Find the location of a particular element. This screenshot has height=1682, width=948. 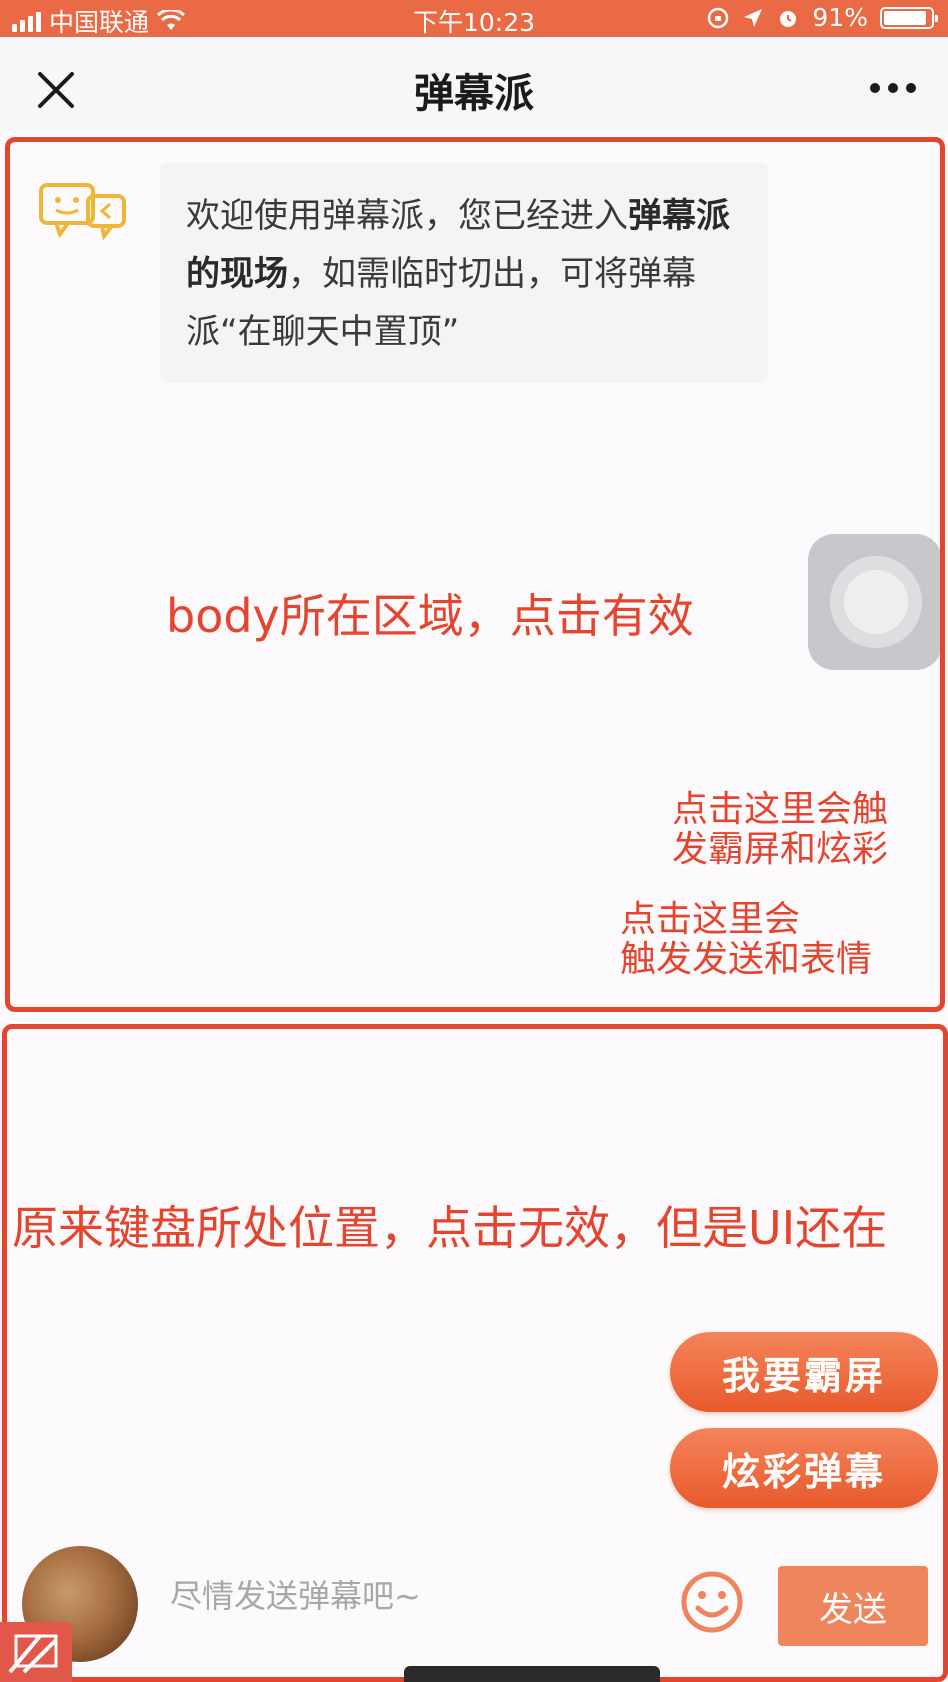

send-hint-annotation: 点击这里会 触发发送和表情 is located at coordinates (746, 940).